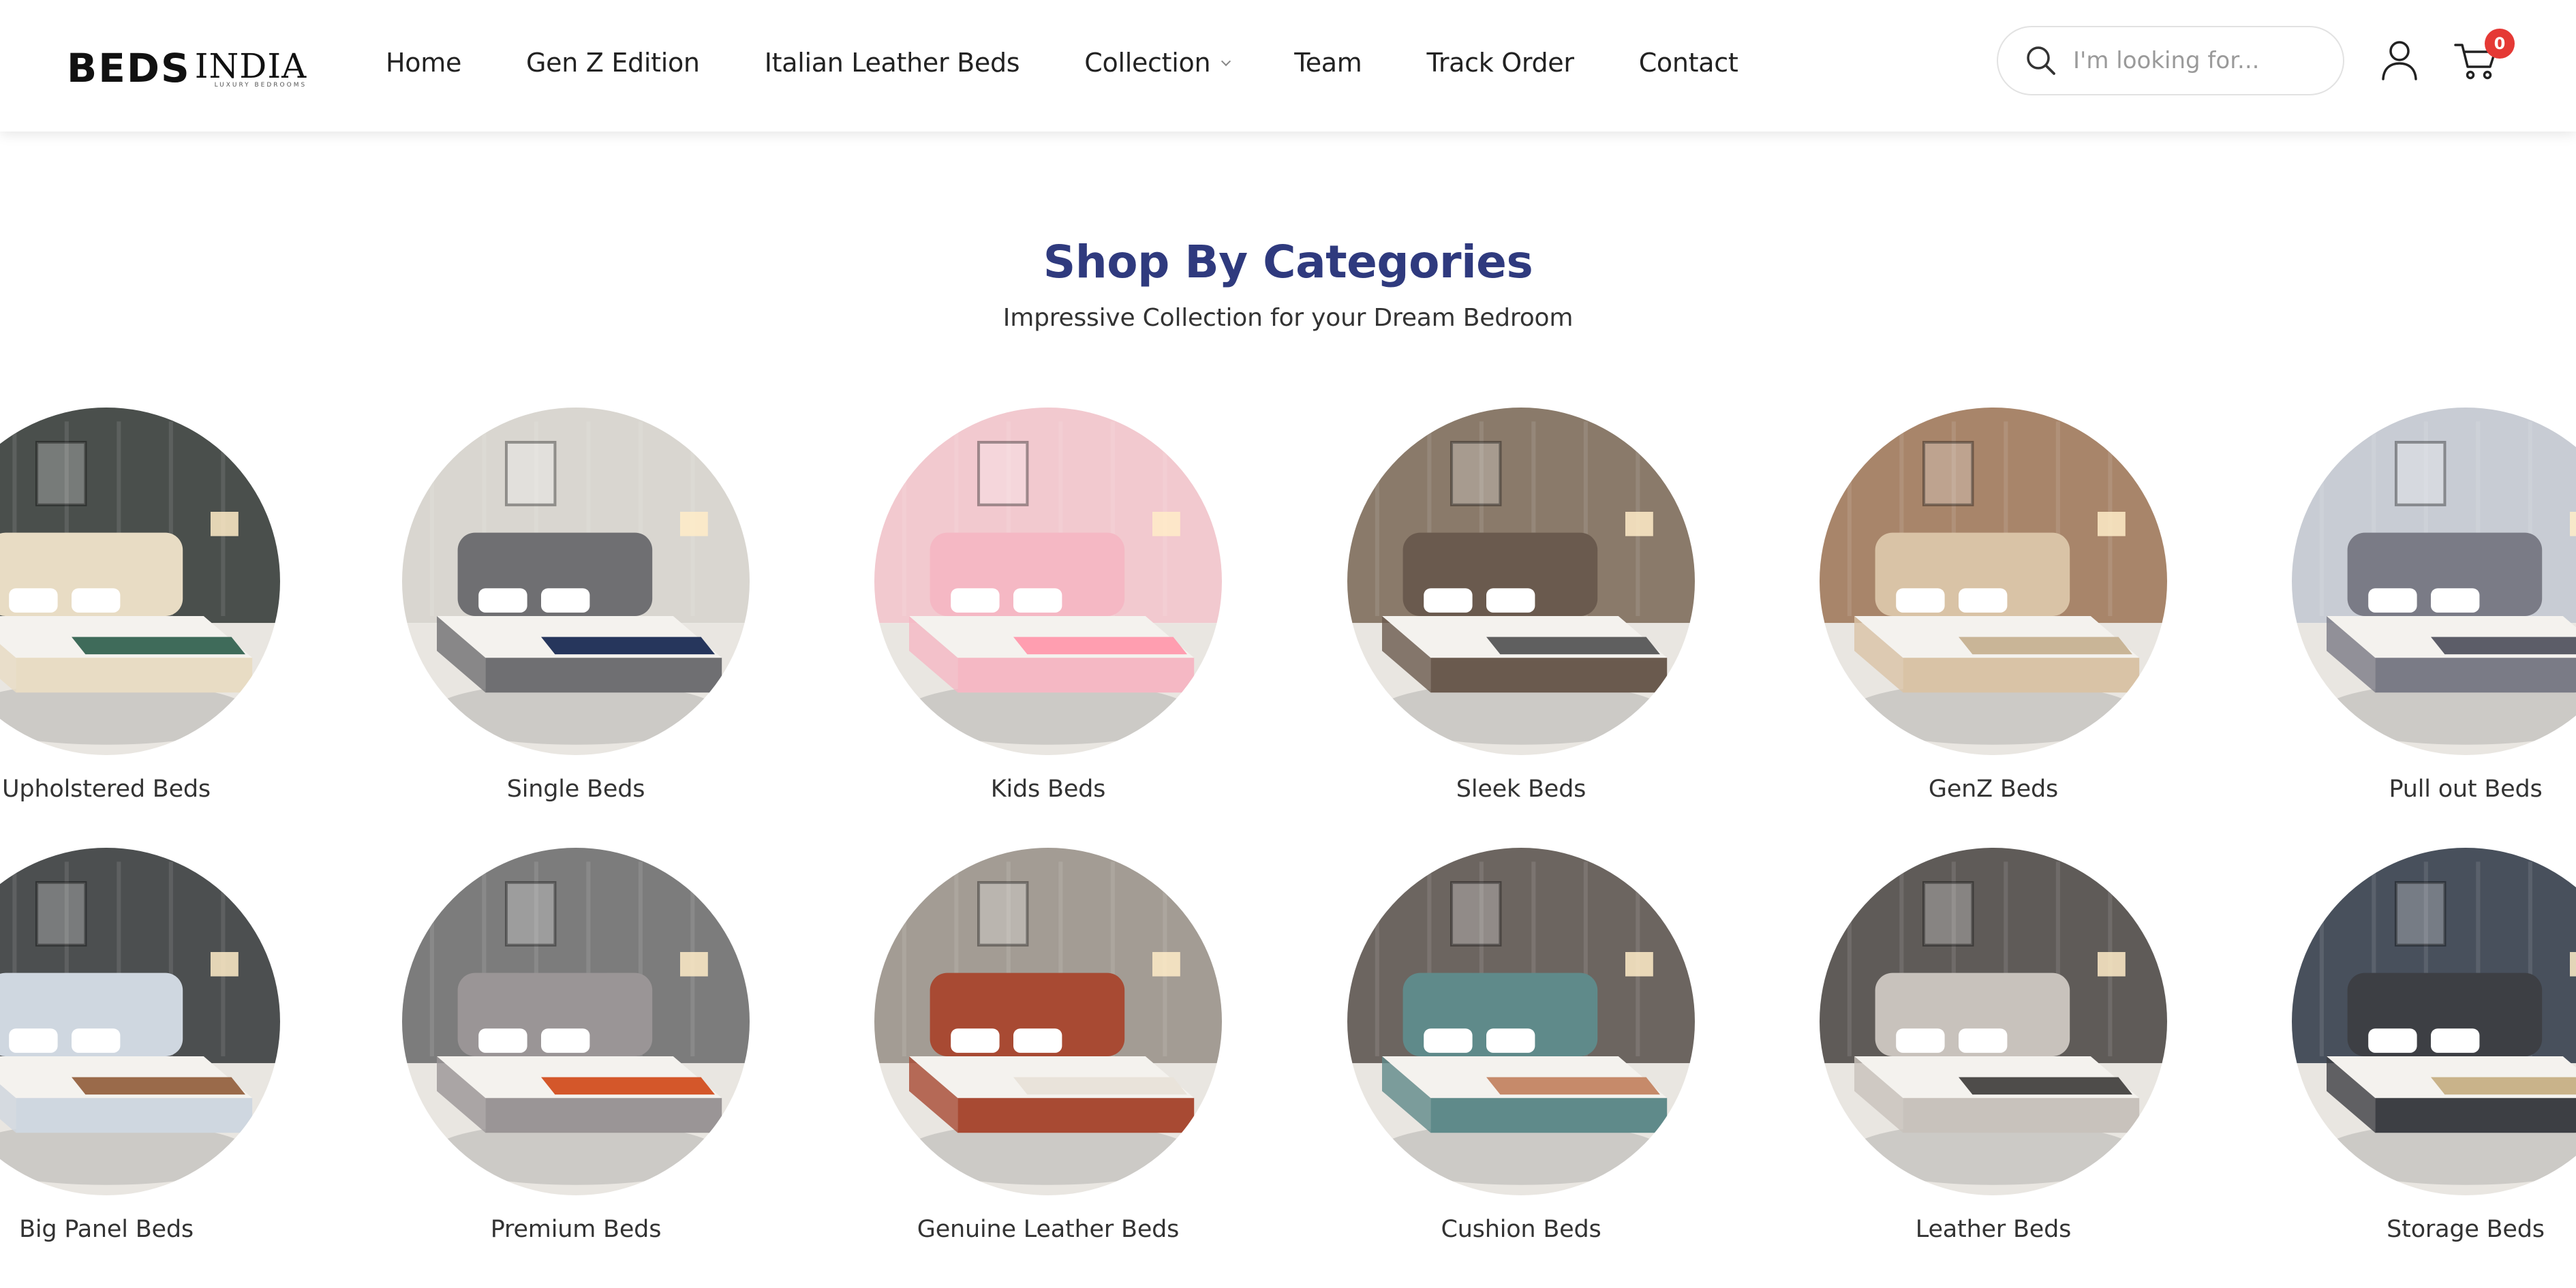  I want to click on search-box, so click(2170, 60).